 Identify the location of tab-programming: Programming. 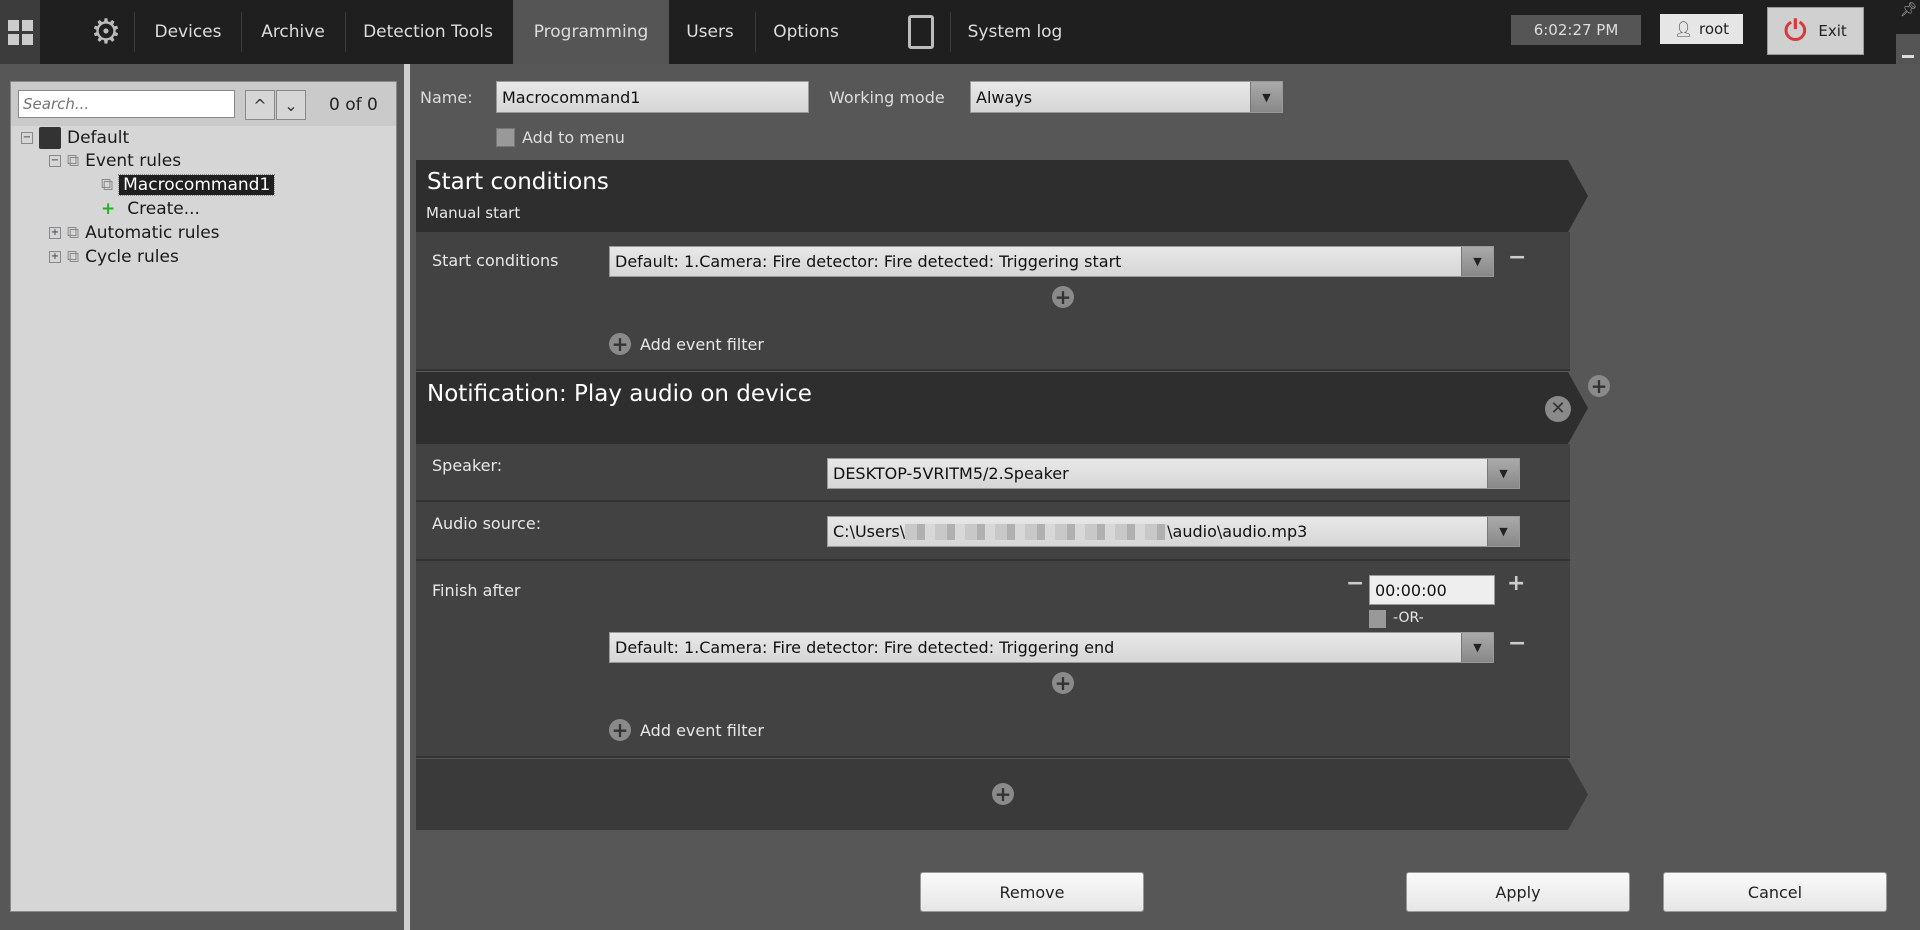
(591, 32).